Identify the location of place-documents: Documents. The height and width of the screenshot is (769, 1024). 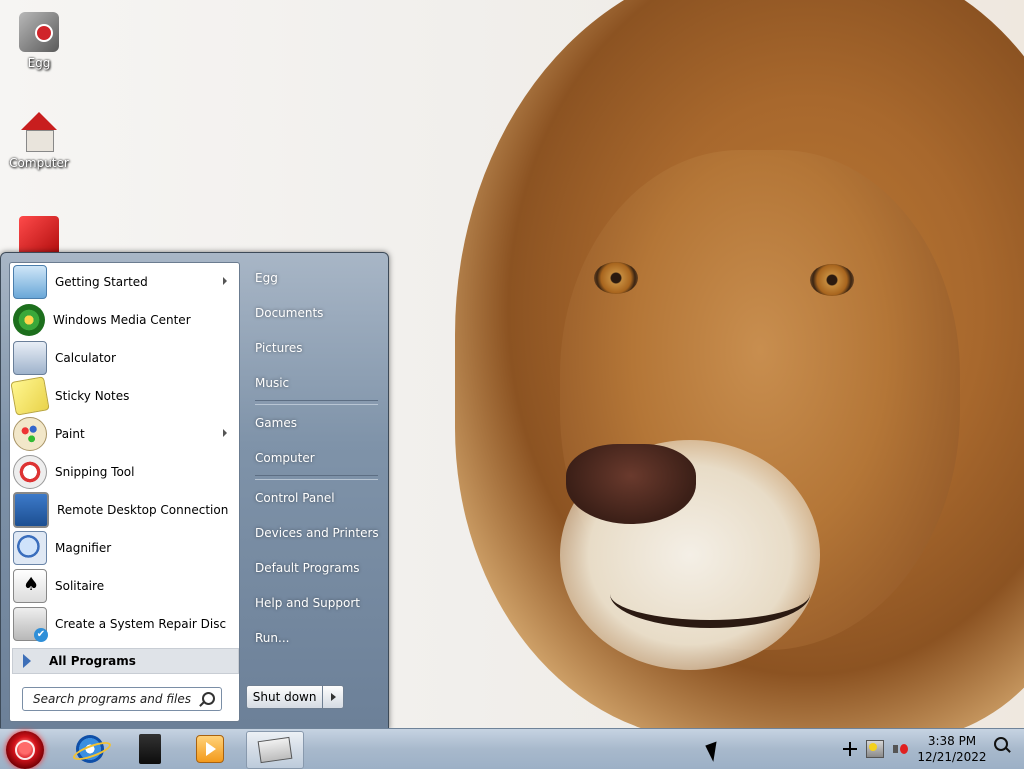
(314, 312).